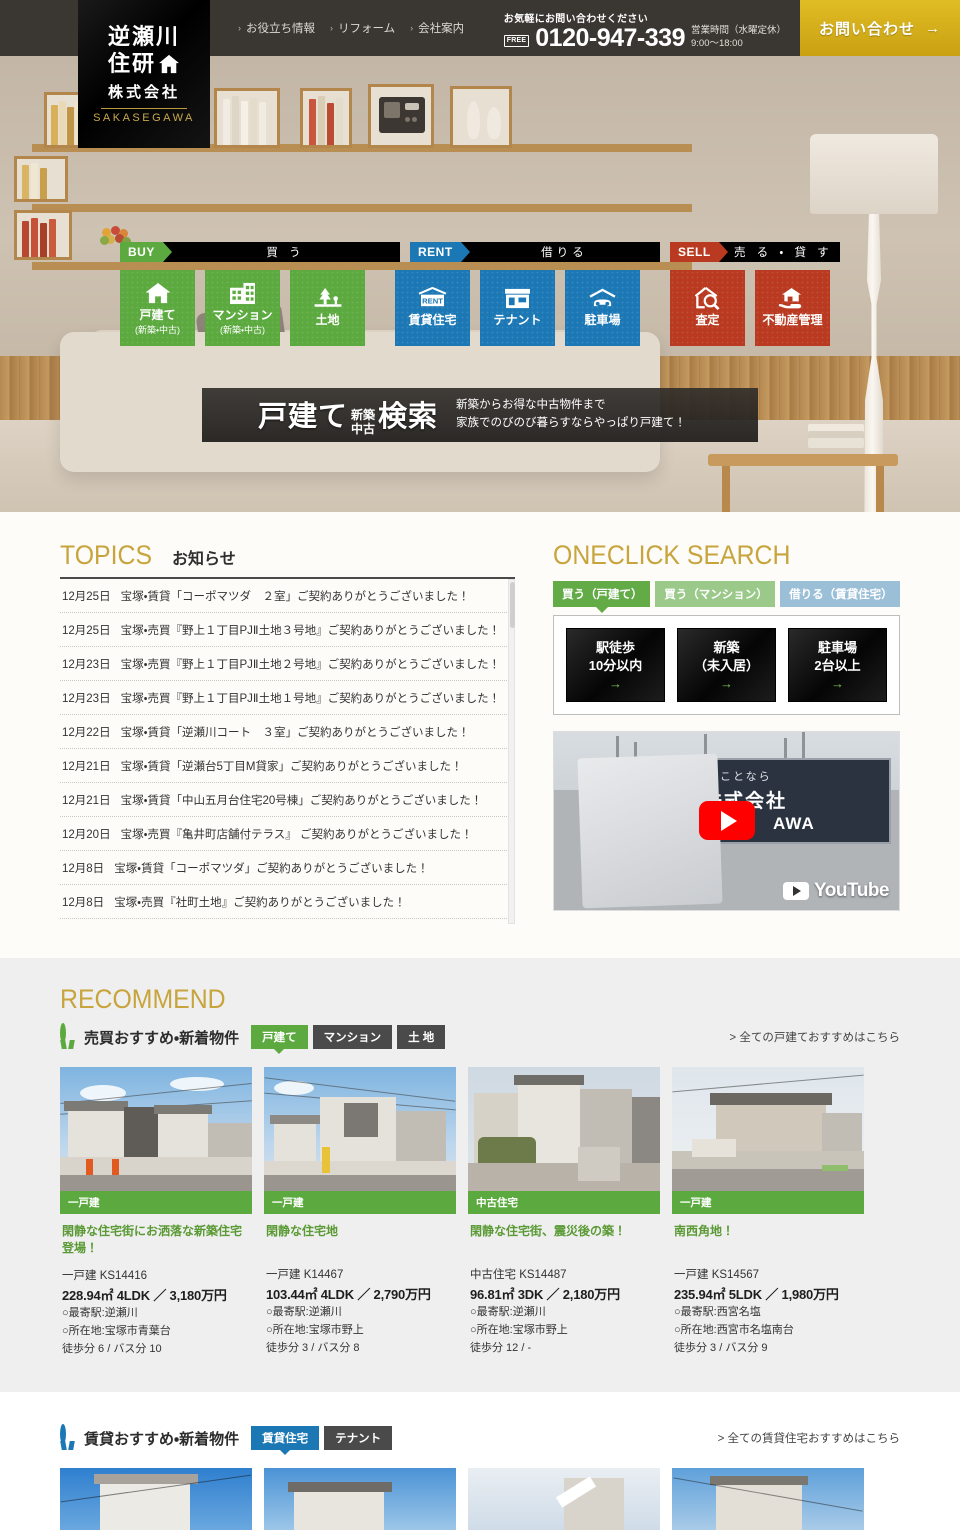 The height and width of the screenshot is (1530, 960). I want to click on category-tag-buy-label: BUY, so click(141, 252).